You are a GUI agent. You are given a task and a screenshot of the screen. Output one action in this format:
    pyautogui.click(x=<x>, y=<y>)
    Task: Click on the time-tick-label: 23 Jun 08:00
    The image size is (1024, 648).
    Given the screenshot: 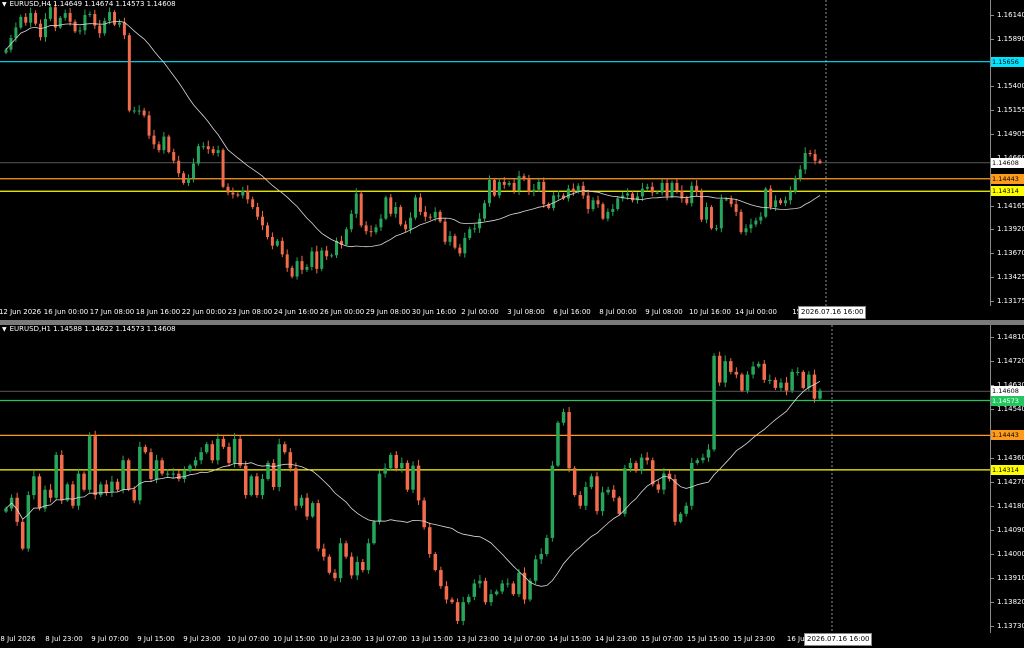 What is the action you would take?
    pyautogui.click(x=250, y=312)
    